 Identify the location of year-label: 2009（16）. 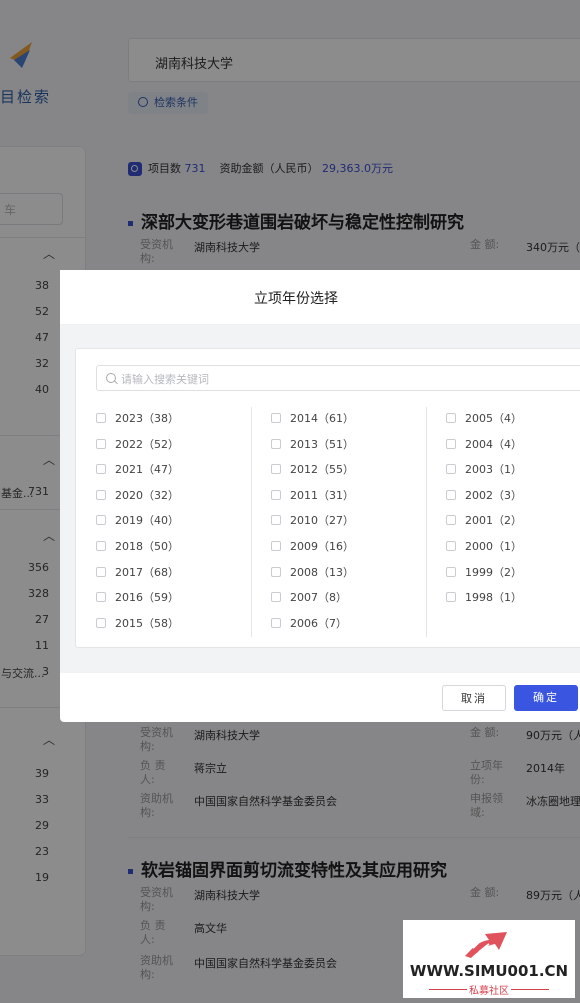
(322, 546).